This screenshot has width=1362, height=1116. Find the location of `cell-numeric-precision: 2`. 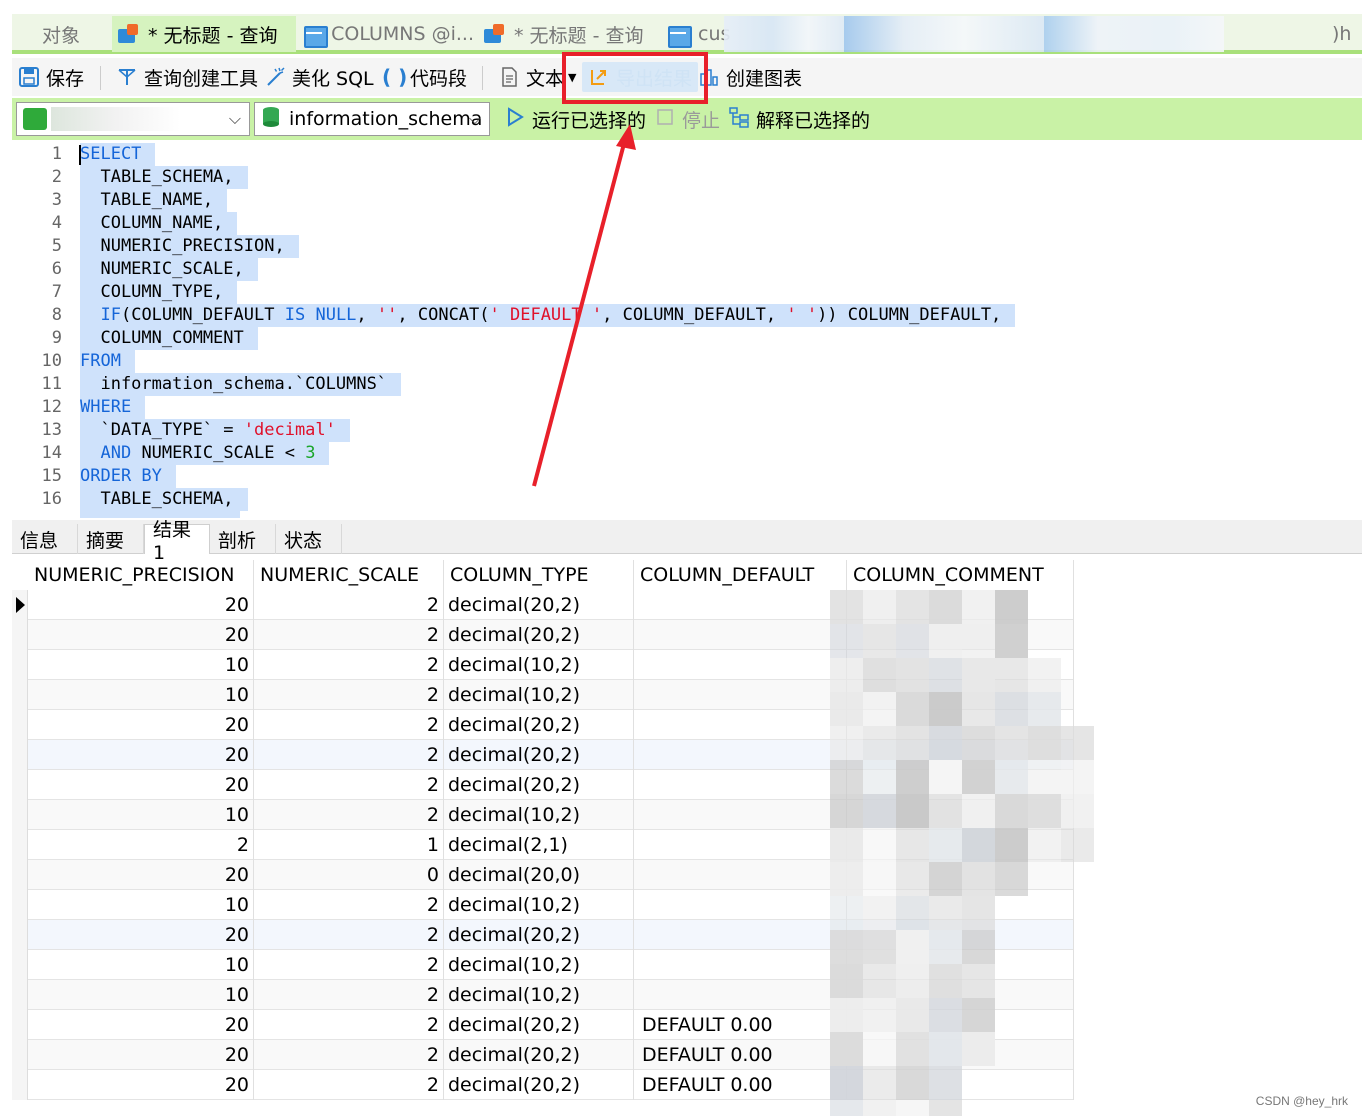

cell-numeric-precision: 2 is located at coordinates (141, 845).